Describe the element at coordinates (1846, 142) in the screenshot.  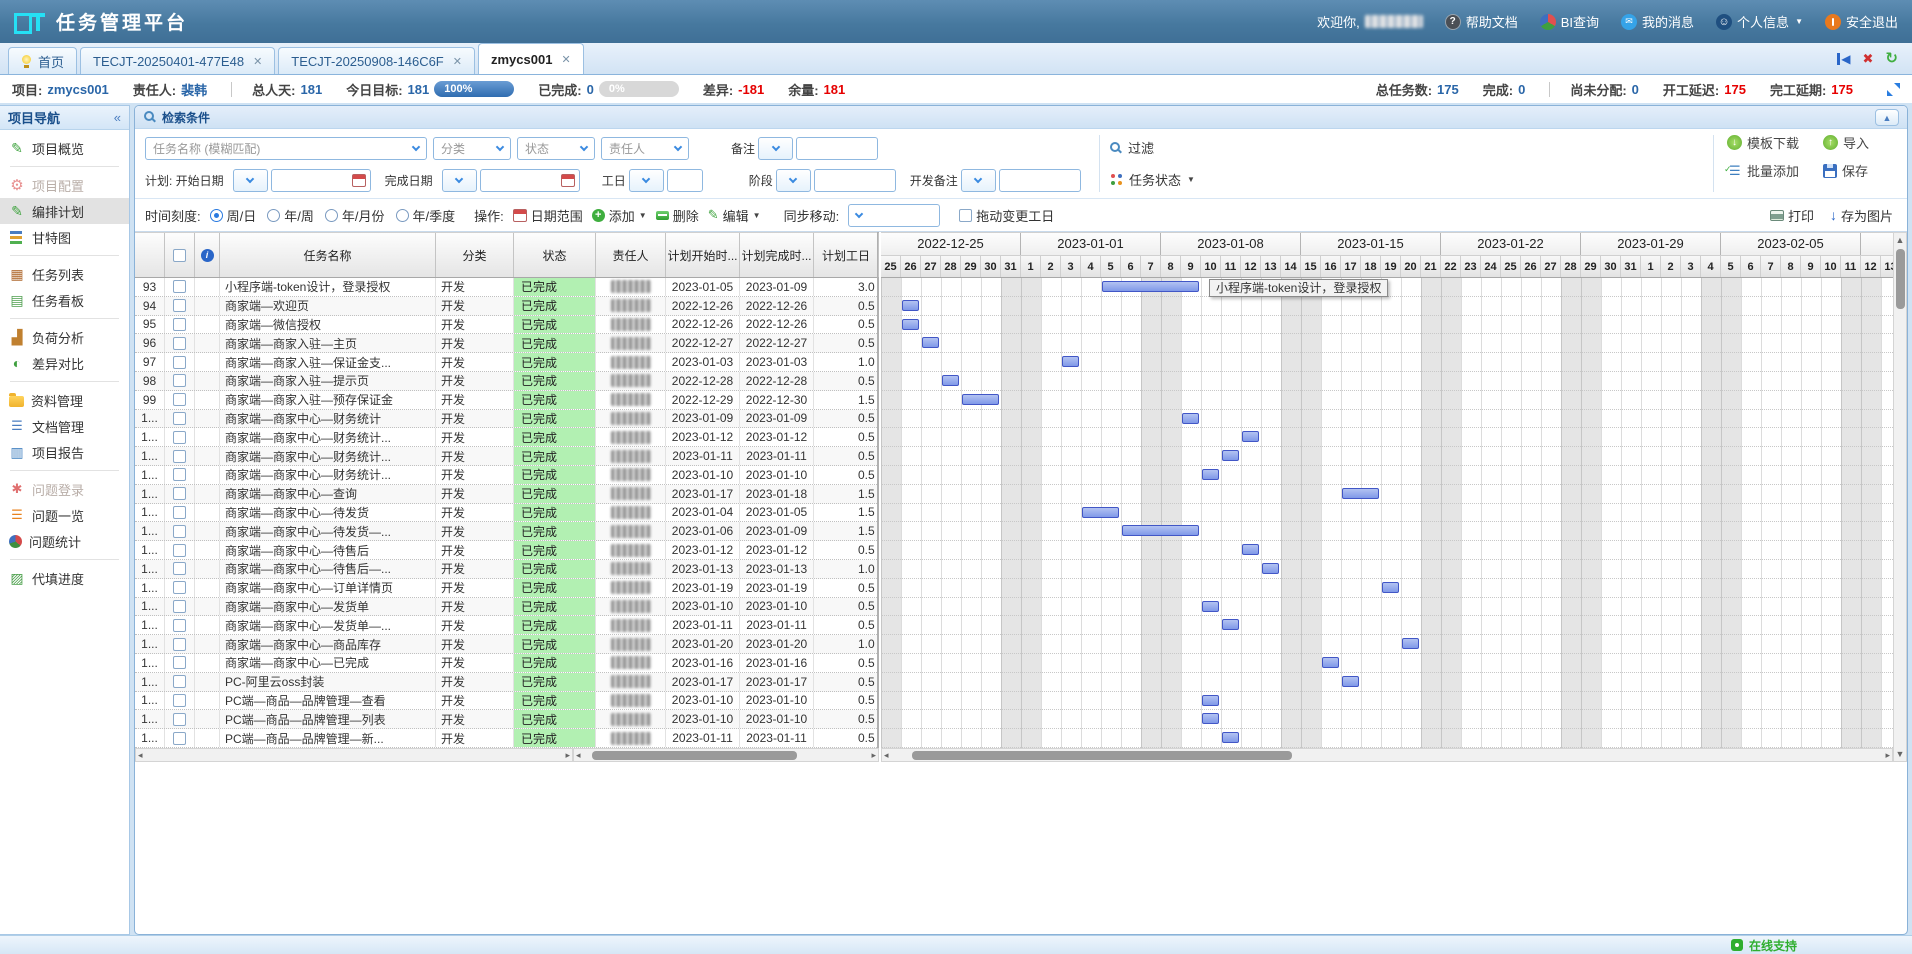
I see `import-button: 导入` at that location.